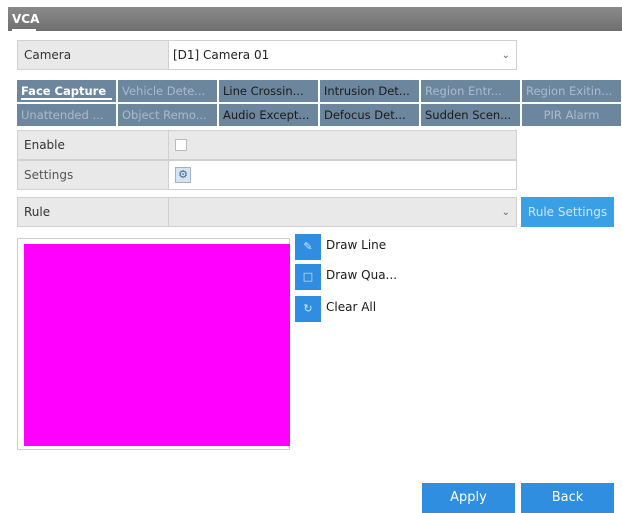 This screenshot has width=622, height=513. Describe the element at coordinates (356, 245) in the screenshot. I see `draw-line-label: Draw Line` at that location.